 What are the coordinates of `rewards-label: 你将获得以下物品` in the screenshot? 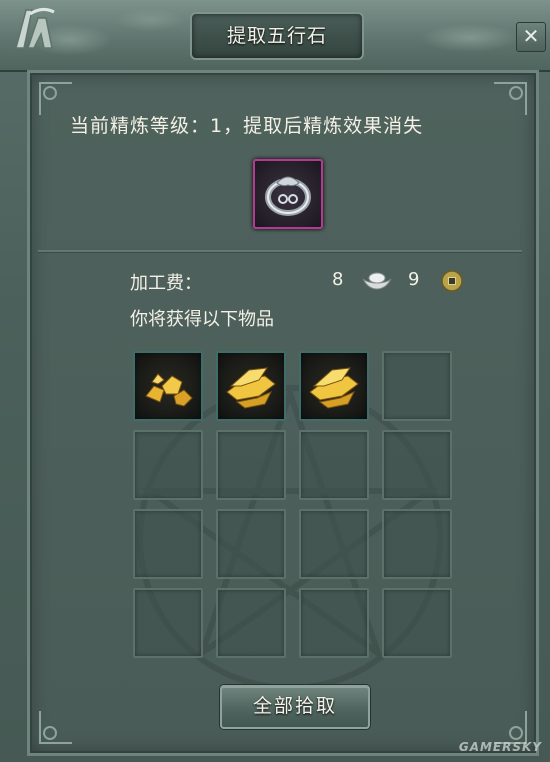 It's located at (202, 319).